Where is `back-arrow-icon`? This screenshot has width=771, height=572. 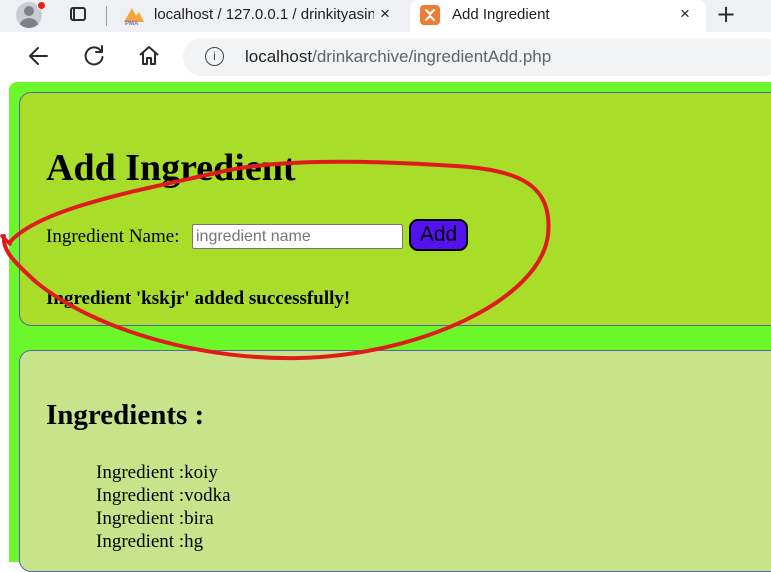 back-arrow-icon is located at coordinates (39, 56).